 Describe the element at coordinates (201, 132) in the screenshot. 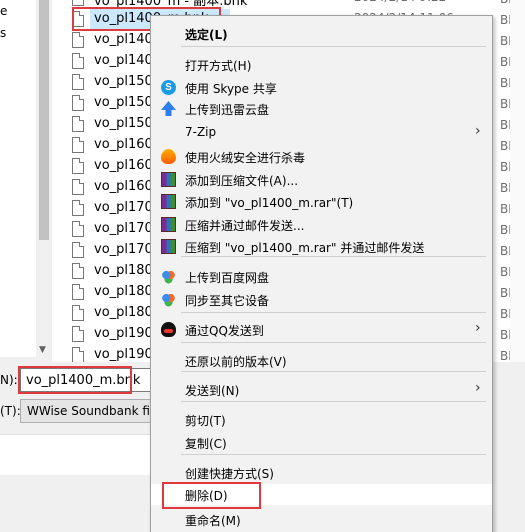

I see `menu-item-label: 7-Zip` at that location.